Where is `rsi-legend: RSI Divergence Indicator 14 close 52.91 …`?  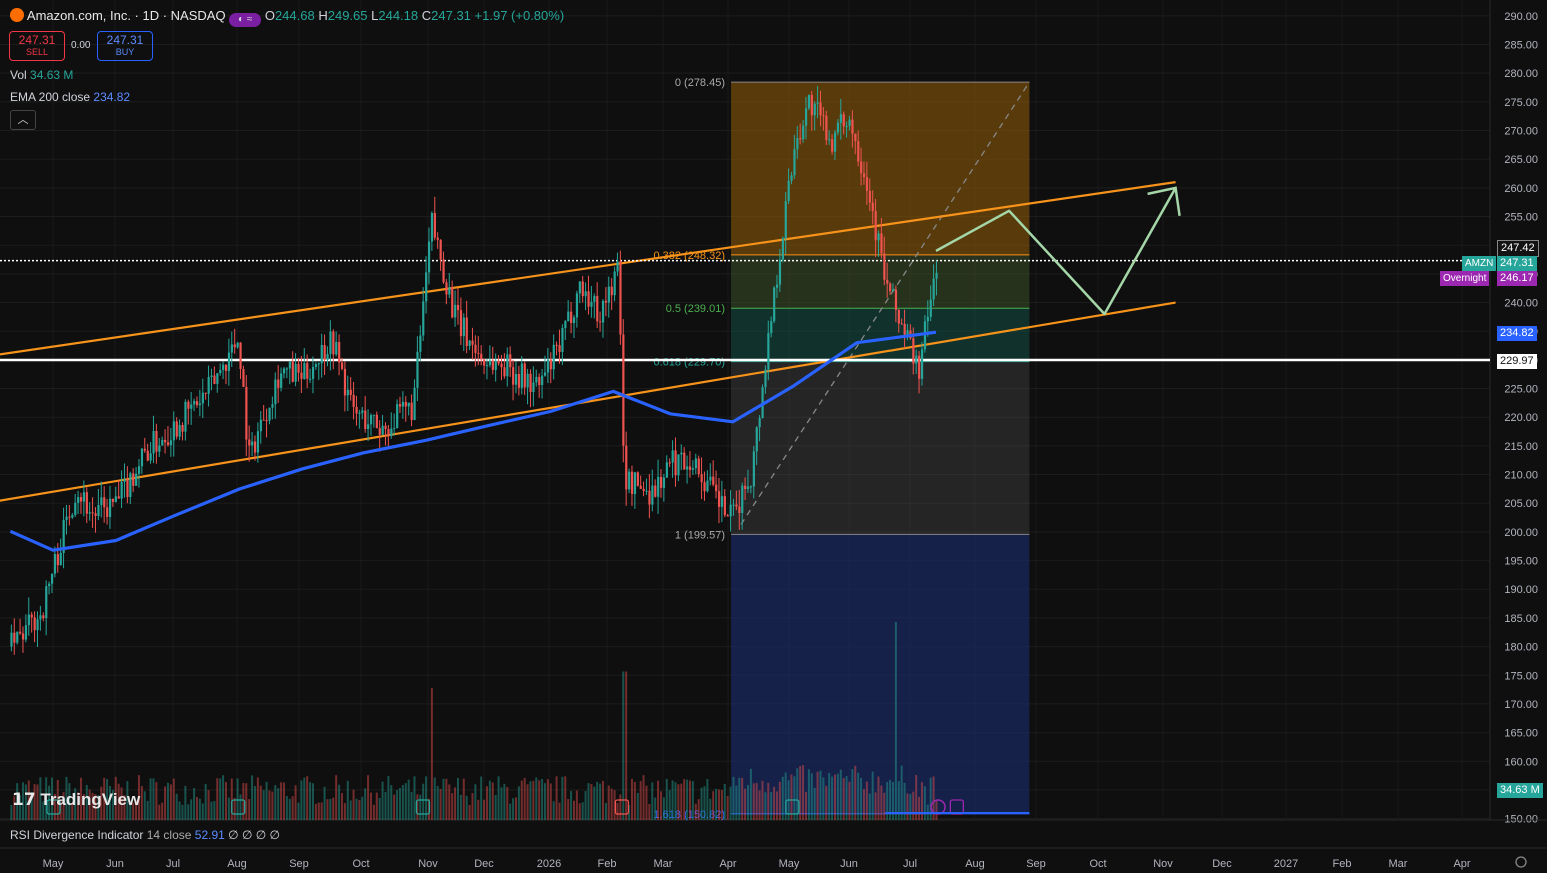 rsi-legend: RSI Divergence Indicator 14 close 52.91 … is located at coordinates (145, 835).